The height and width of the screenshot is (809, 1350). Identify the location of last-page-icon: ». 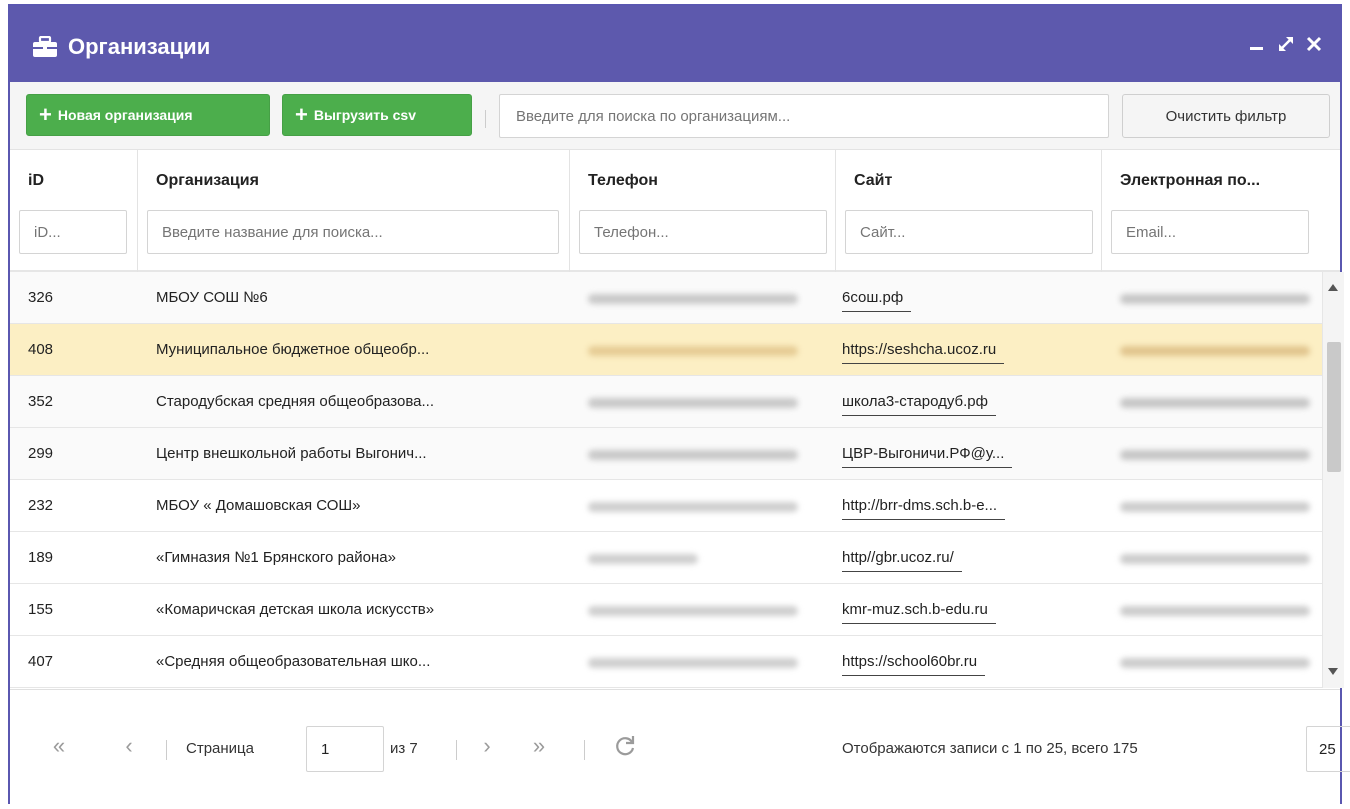
(539, 746).